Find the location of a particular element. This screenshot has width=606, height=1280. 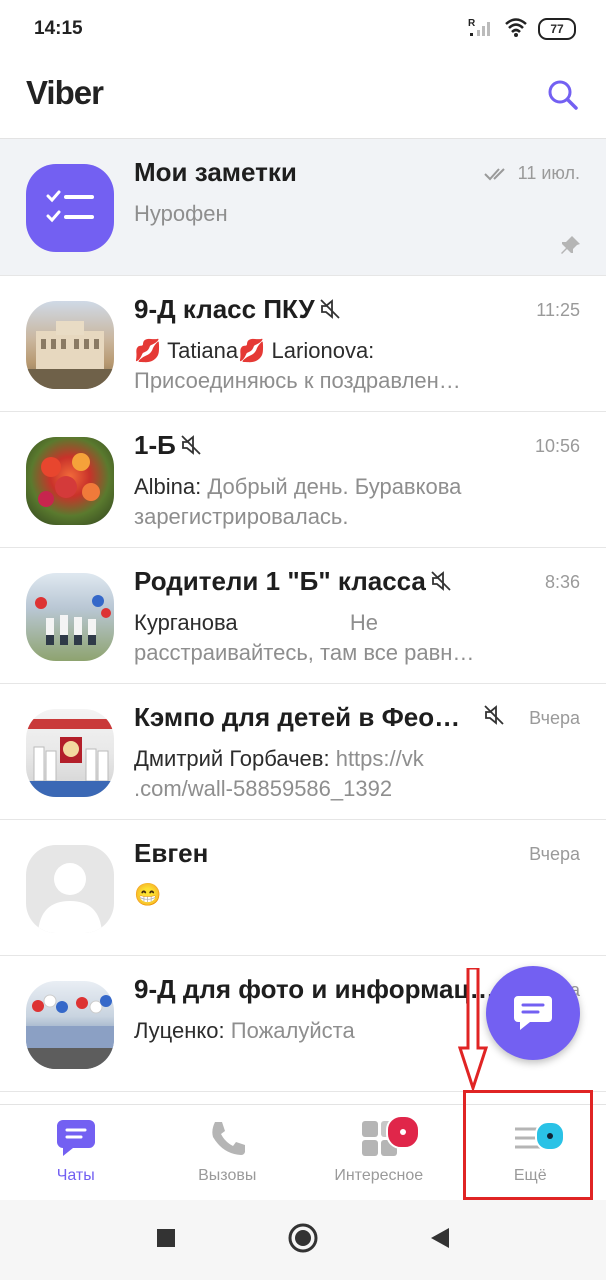

tab-label: Вызовы is located at coordinates (227, 1175).